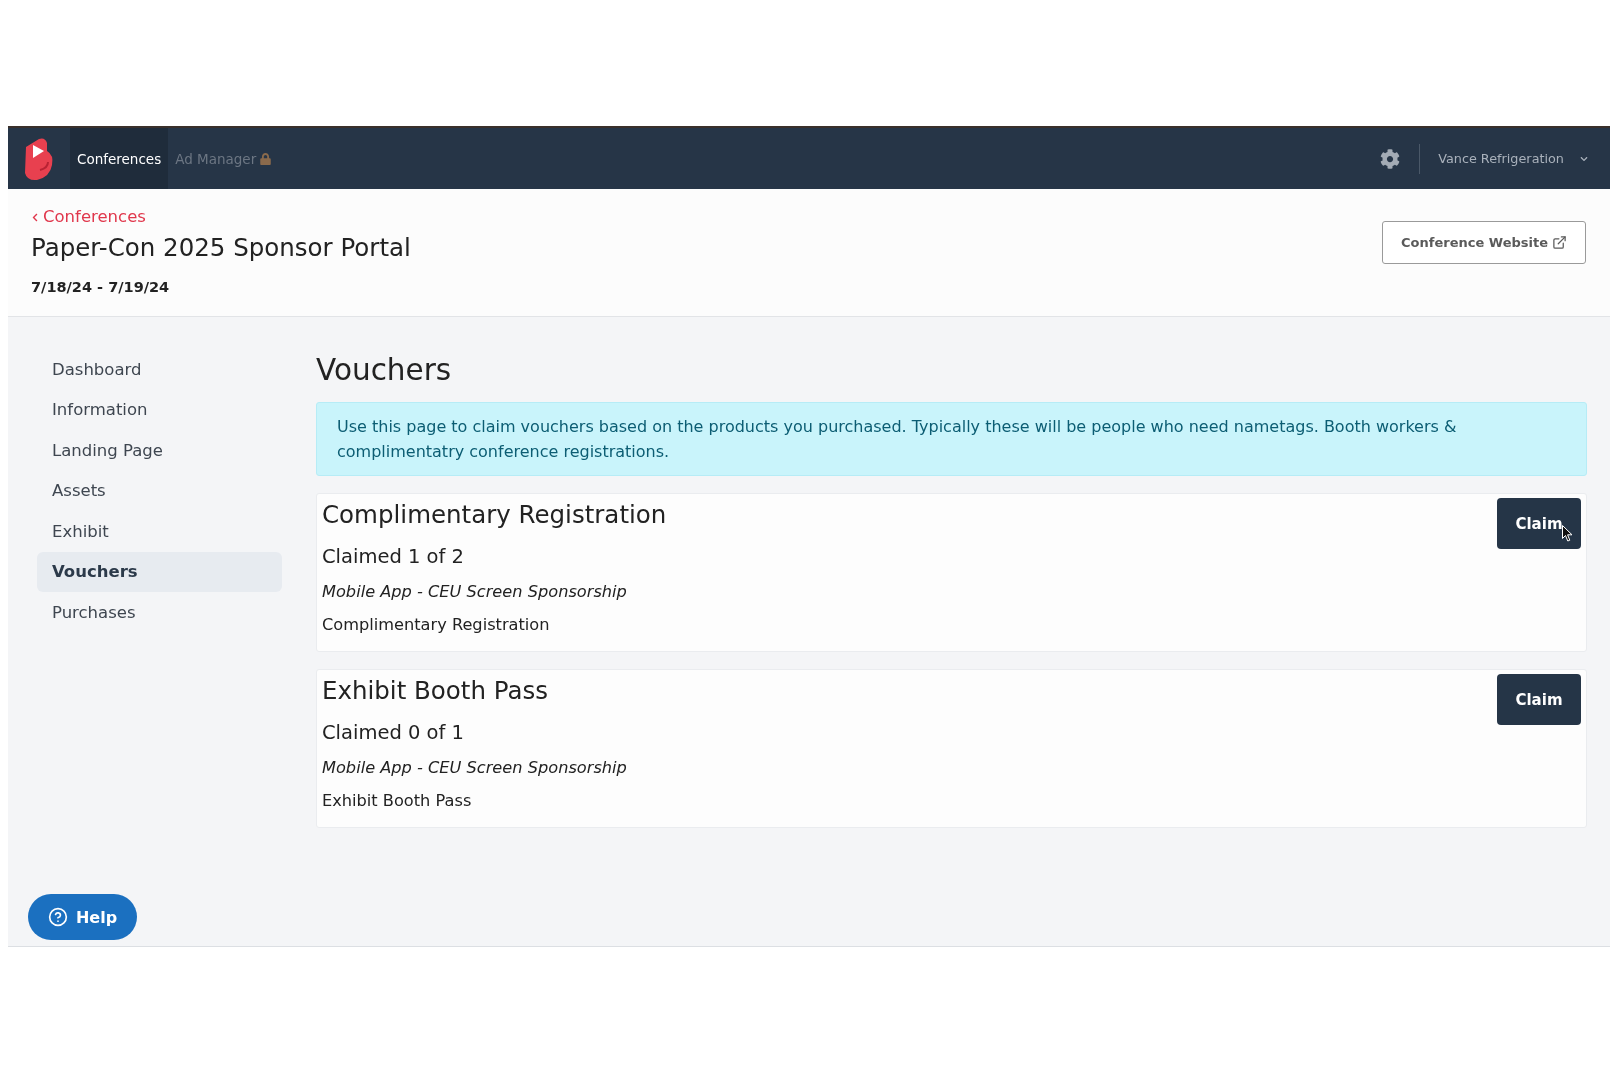 The height and width of the screenshot is (1075, 1618). I want to click on caret-icon, so click(1584, 158).